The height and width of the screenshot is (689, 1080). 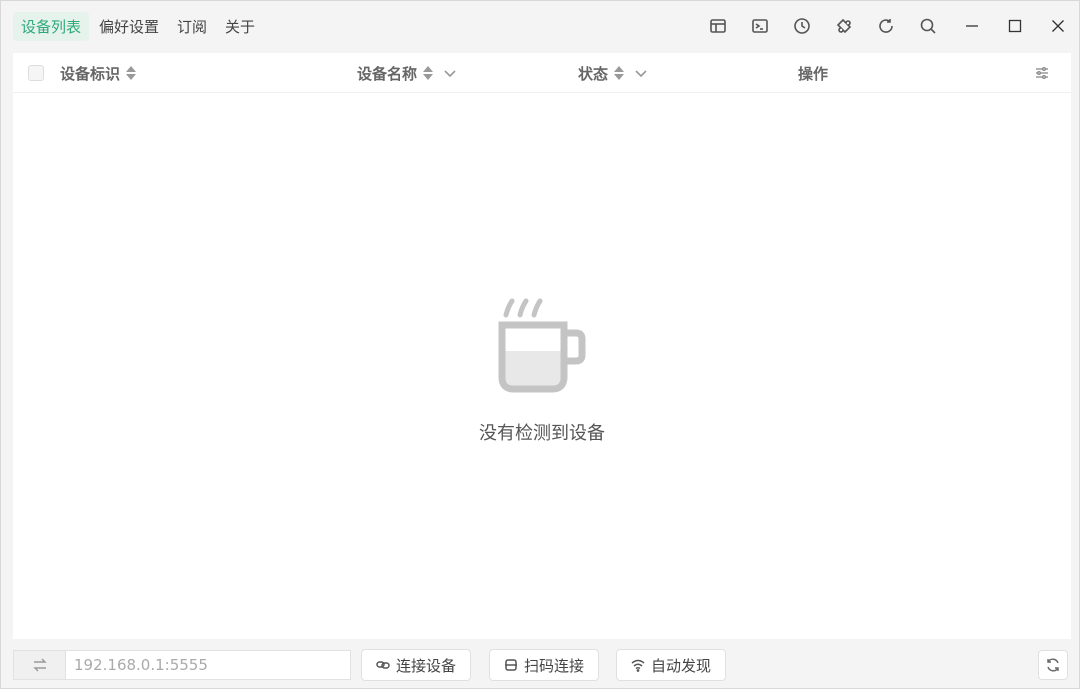 What do you see at coordinates (1057, 26) in the screenshot?
I see `close-icon` at bounding box center [1057, 26].